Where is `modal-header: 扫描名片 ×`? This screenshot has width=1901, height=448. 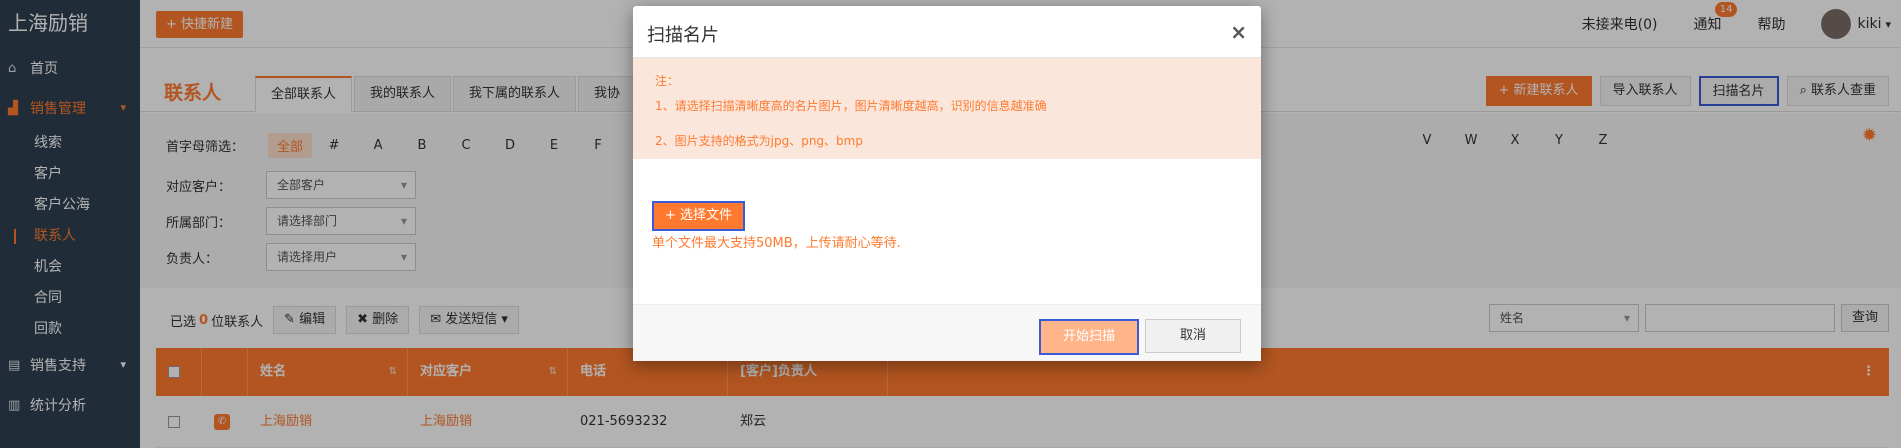 modal-header: 扫描名片 × is located at coordinates (947, 32).